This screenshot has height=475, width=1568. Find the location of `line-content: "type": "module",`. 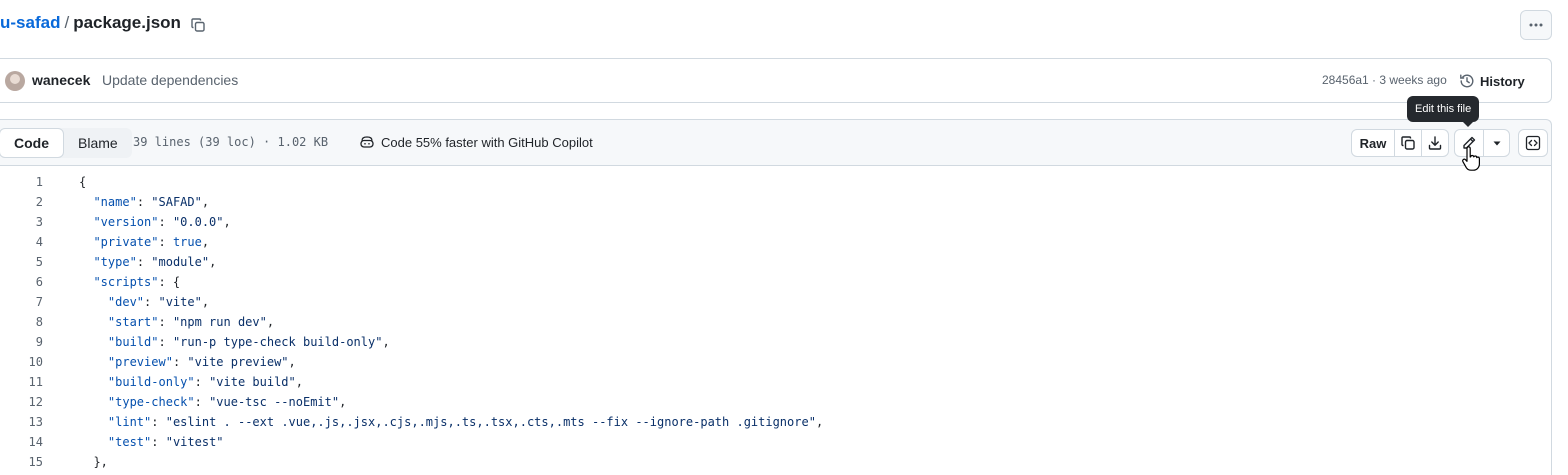

line-content: "type": "module", is located at coordinates (155, 262).